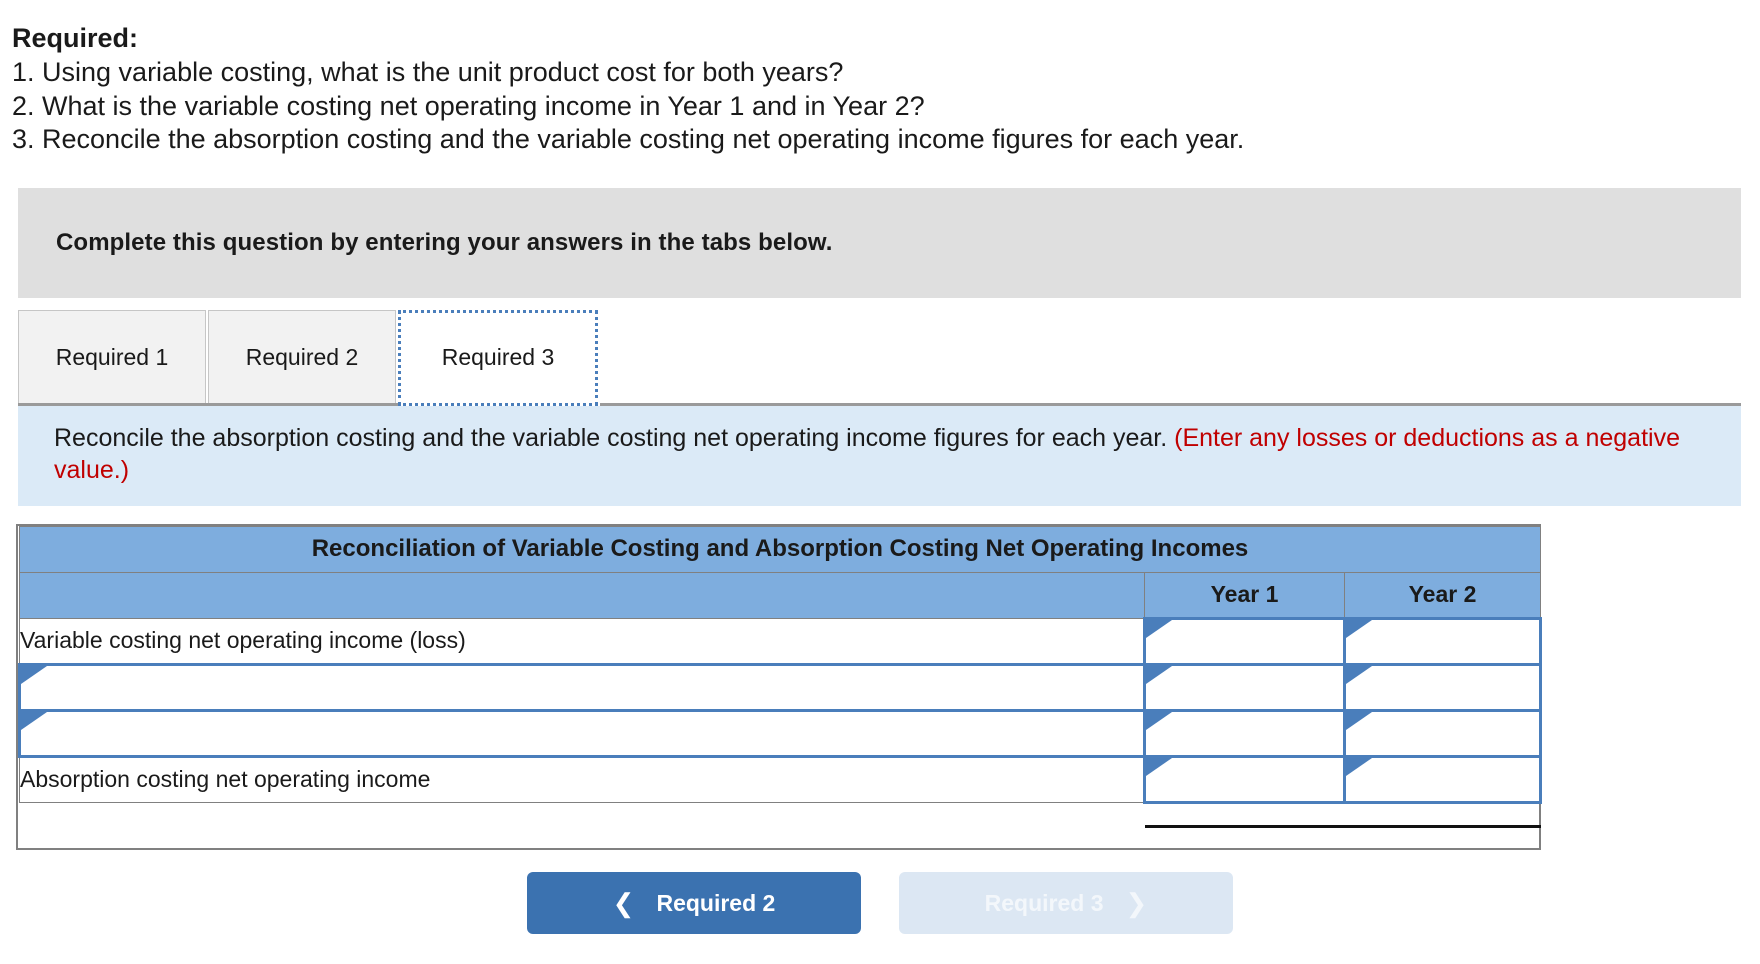 The height and width of the screenshot is (964, 1760). Describe the element at coordinates (582, 595) in the screenshot. I see `header-blank` at that location.